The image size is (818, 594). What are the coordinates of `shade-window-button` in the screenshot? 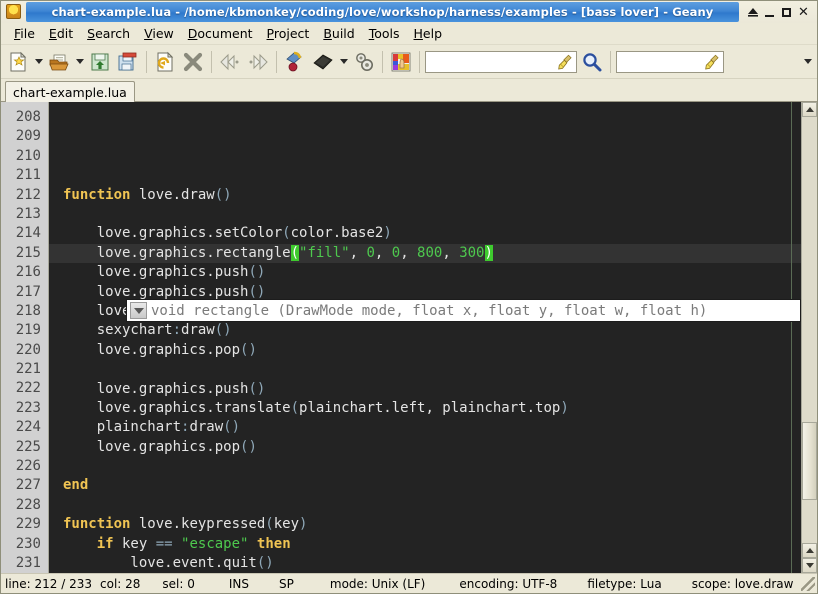 It's located at (752, 12).